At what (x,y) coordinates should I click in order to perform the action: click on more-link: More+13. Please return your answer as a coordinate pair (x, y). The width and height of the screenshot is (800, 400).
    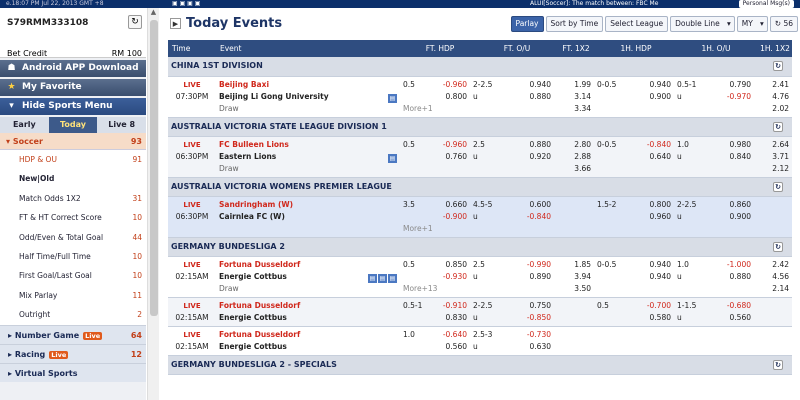
    Looking at the image, I should click on (477, 289).